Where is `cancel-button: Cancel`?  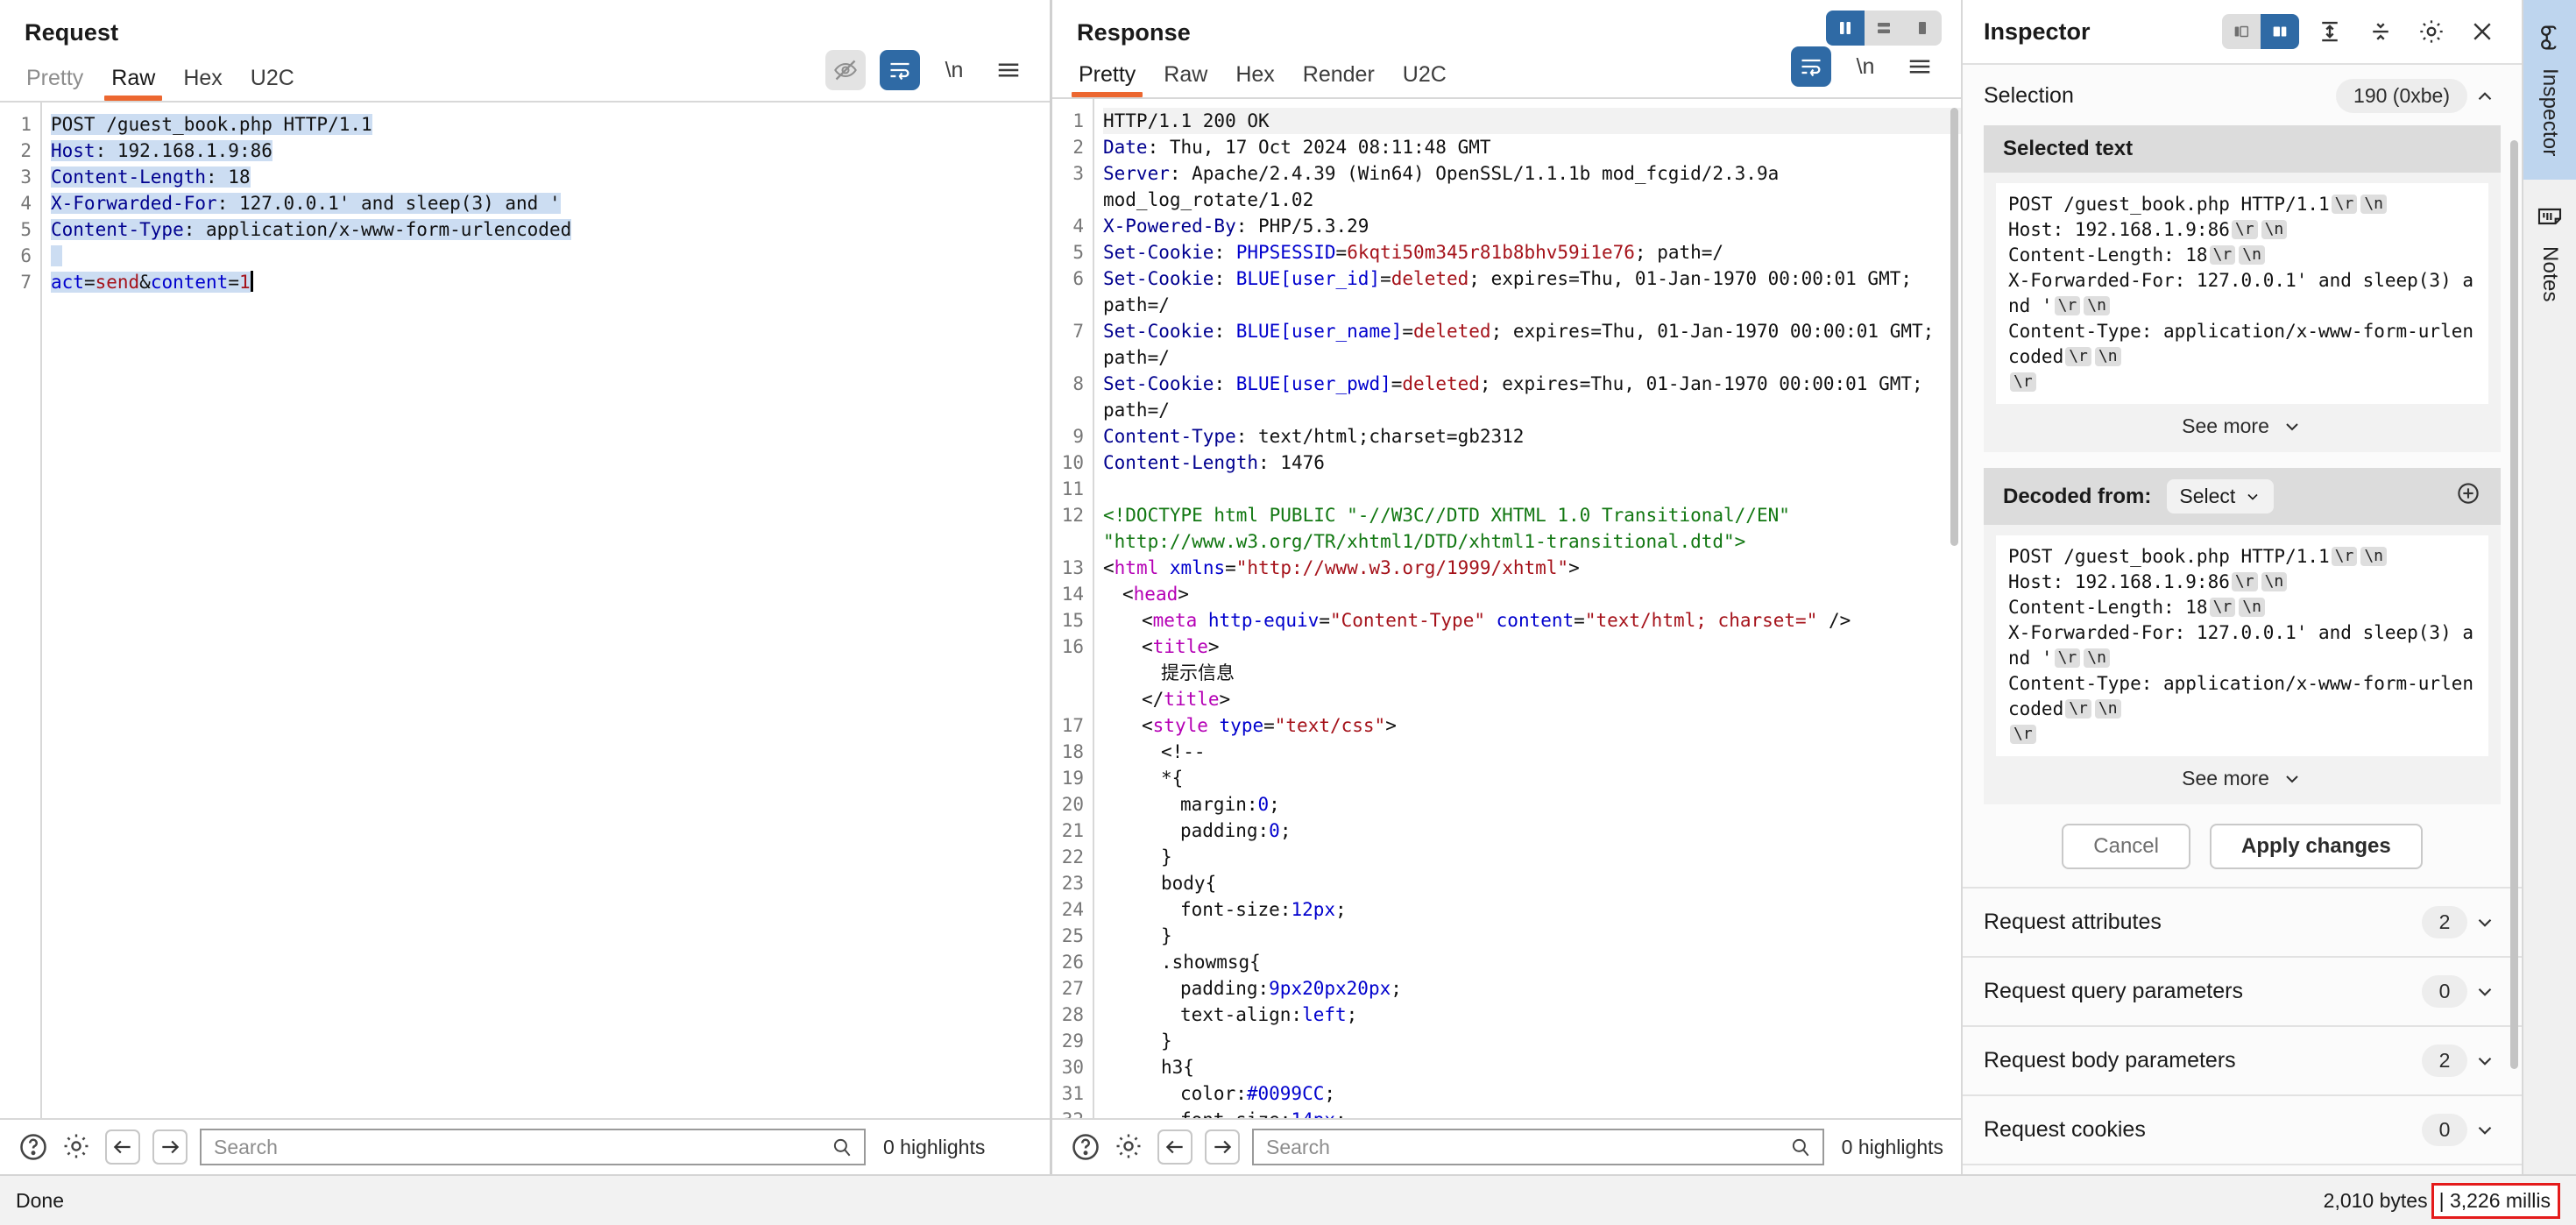
cancel-button: Cancel is located at coordinates (2126, 846).